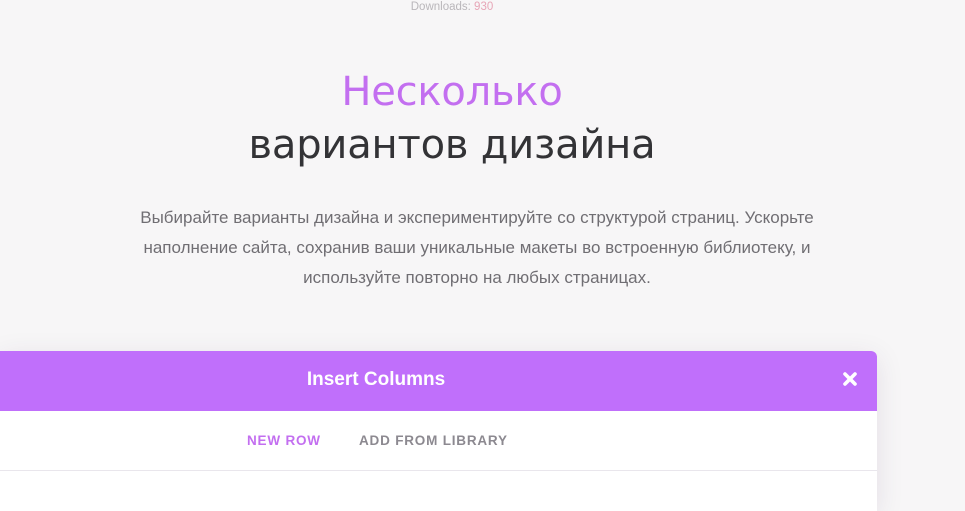  Describe the element at coordinates (452, 92) in the screenshot. I see `hero-title-accent: Несколько` at that location.